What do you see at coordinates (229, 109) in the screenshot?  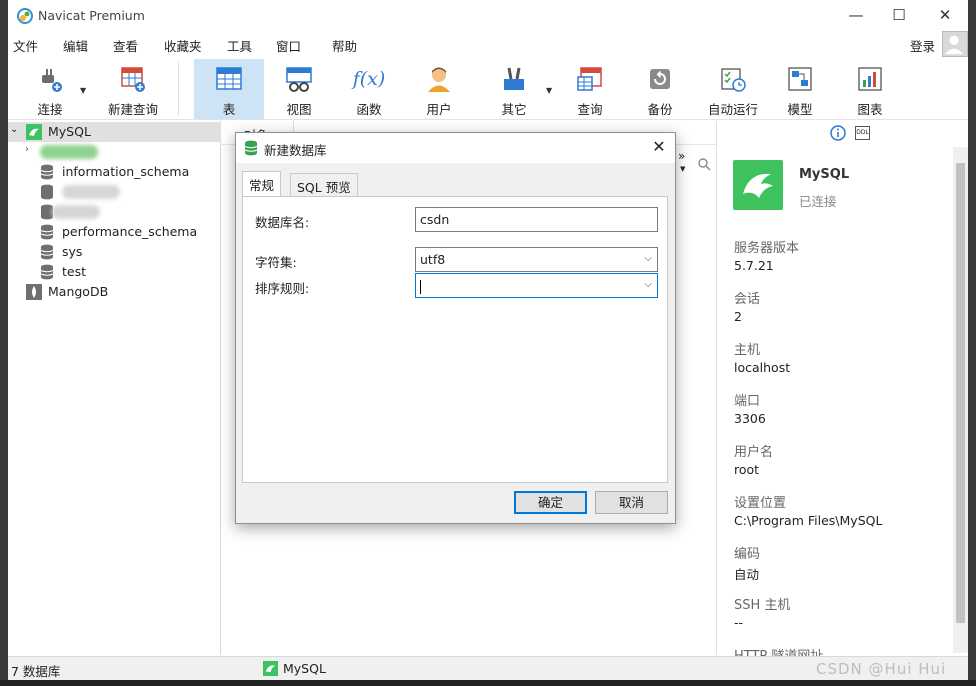 I see `toolbar-label: 表` at bounding box center [229, 109].